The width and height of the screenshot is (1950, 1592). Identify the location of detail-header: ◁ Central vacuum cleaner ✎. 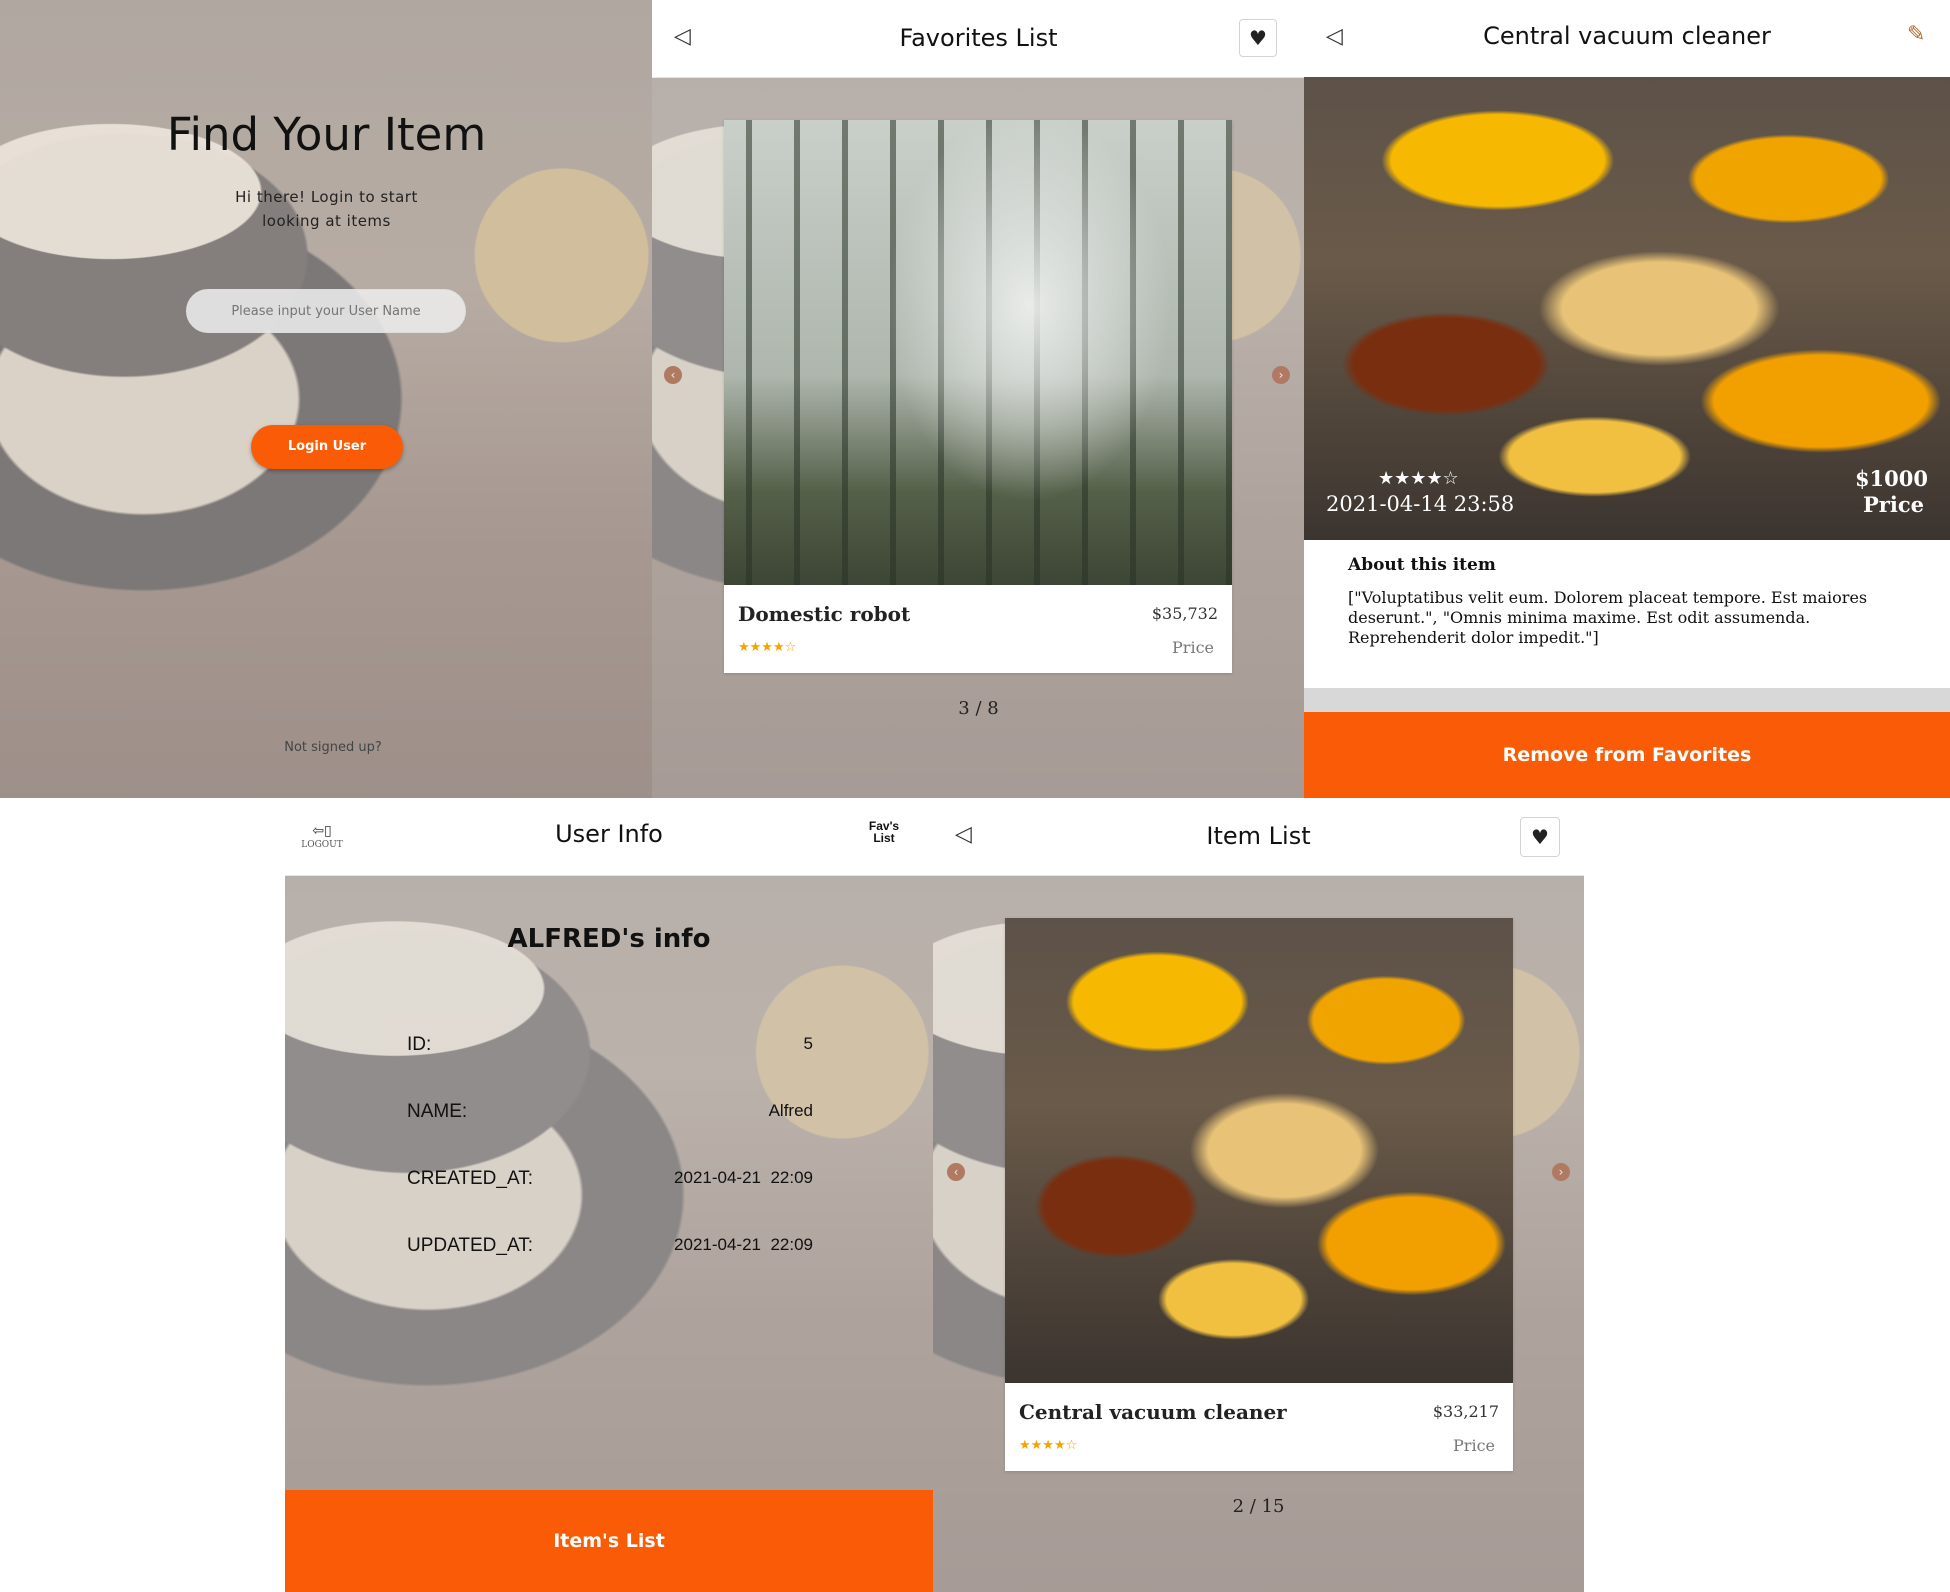
(1627, 39).